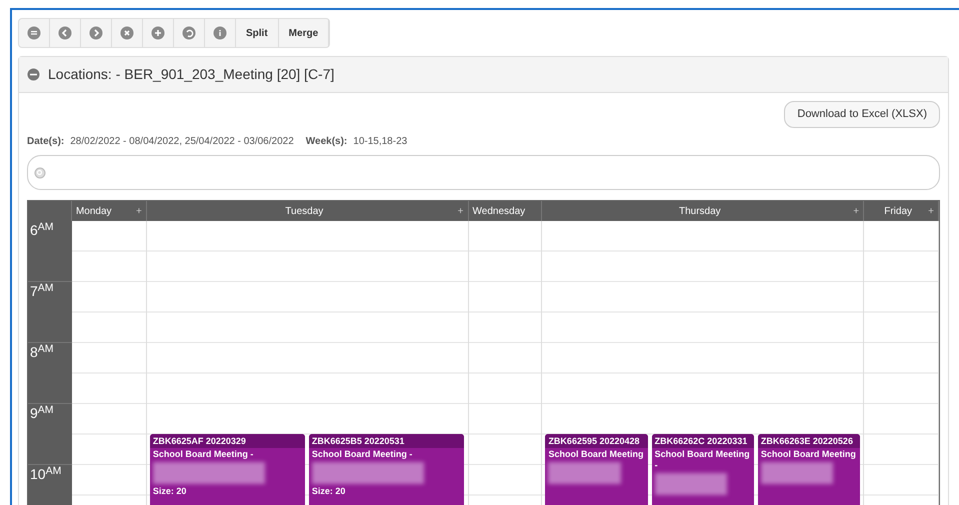 Image resolution: width=959 pixels, height=505 pixels. I want to click on weeks-text: 10-15,18-23, so click(380, 142).